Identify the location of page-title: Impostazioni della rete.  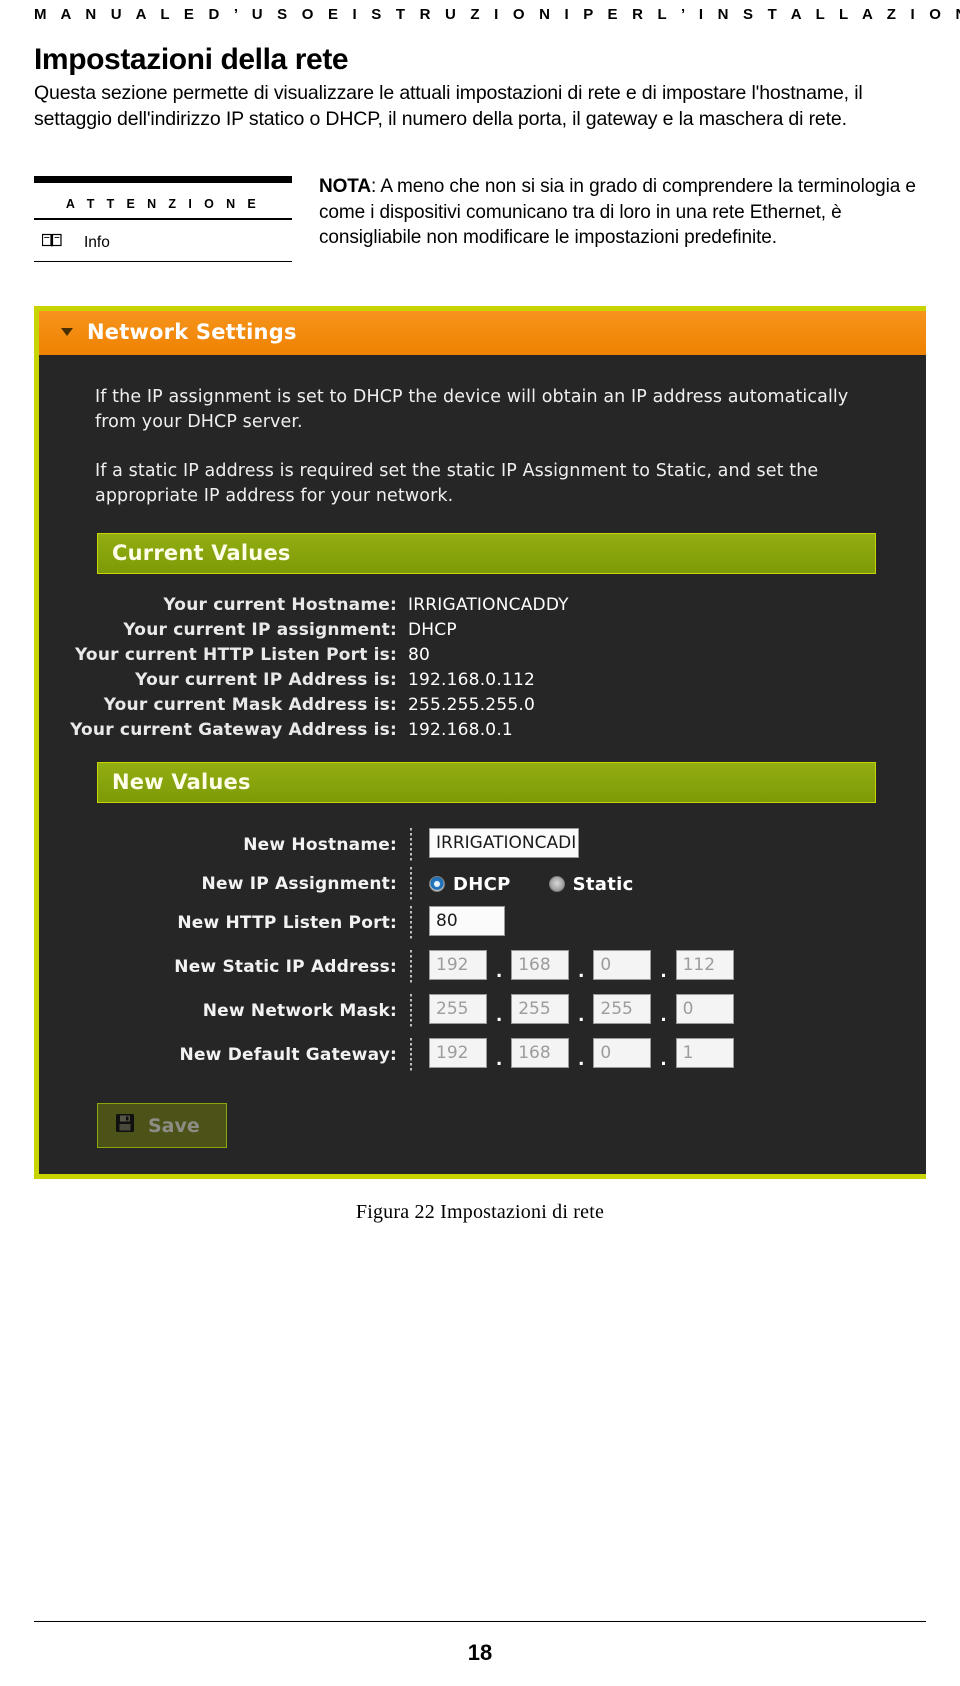
(191, 59).